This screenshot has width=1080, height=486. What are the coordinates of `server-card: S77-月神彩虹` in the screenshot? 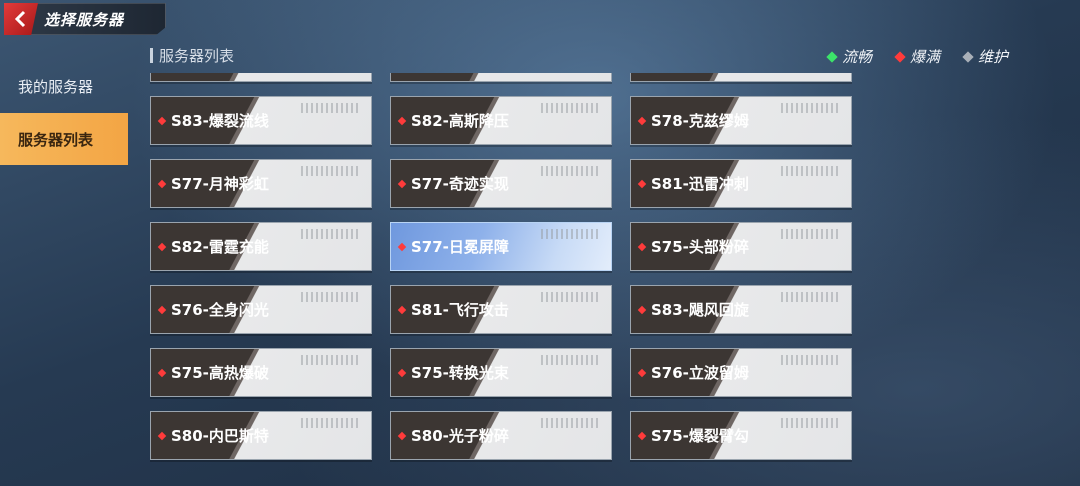 It's located at (261, 183).